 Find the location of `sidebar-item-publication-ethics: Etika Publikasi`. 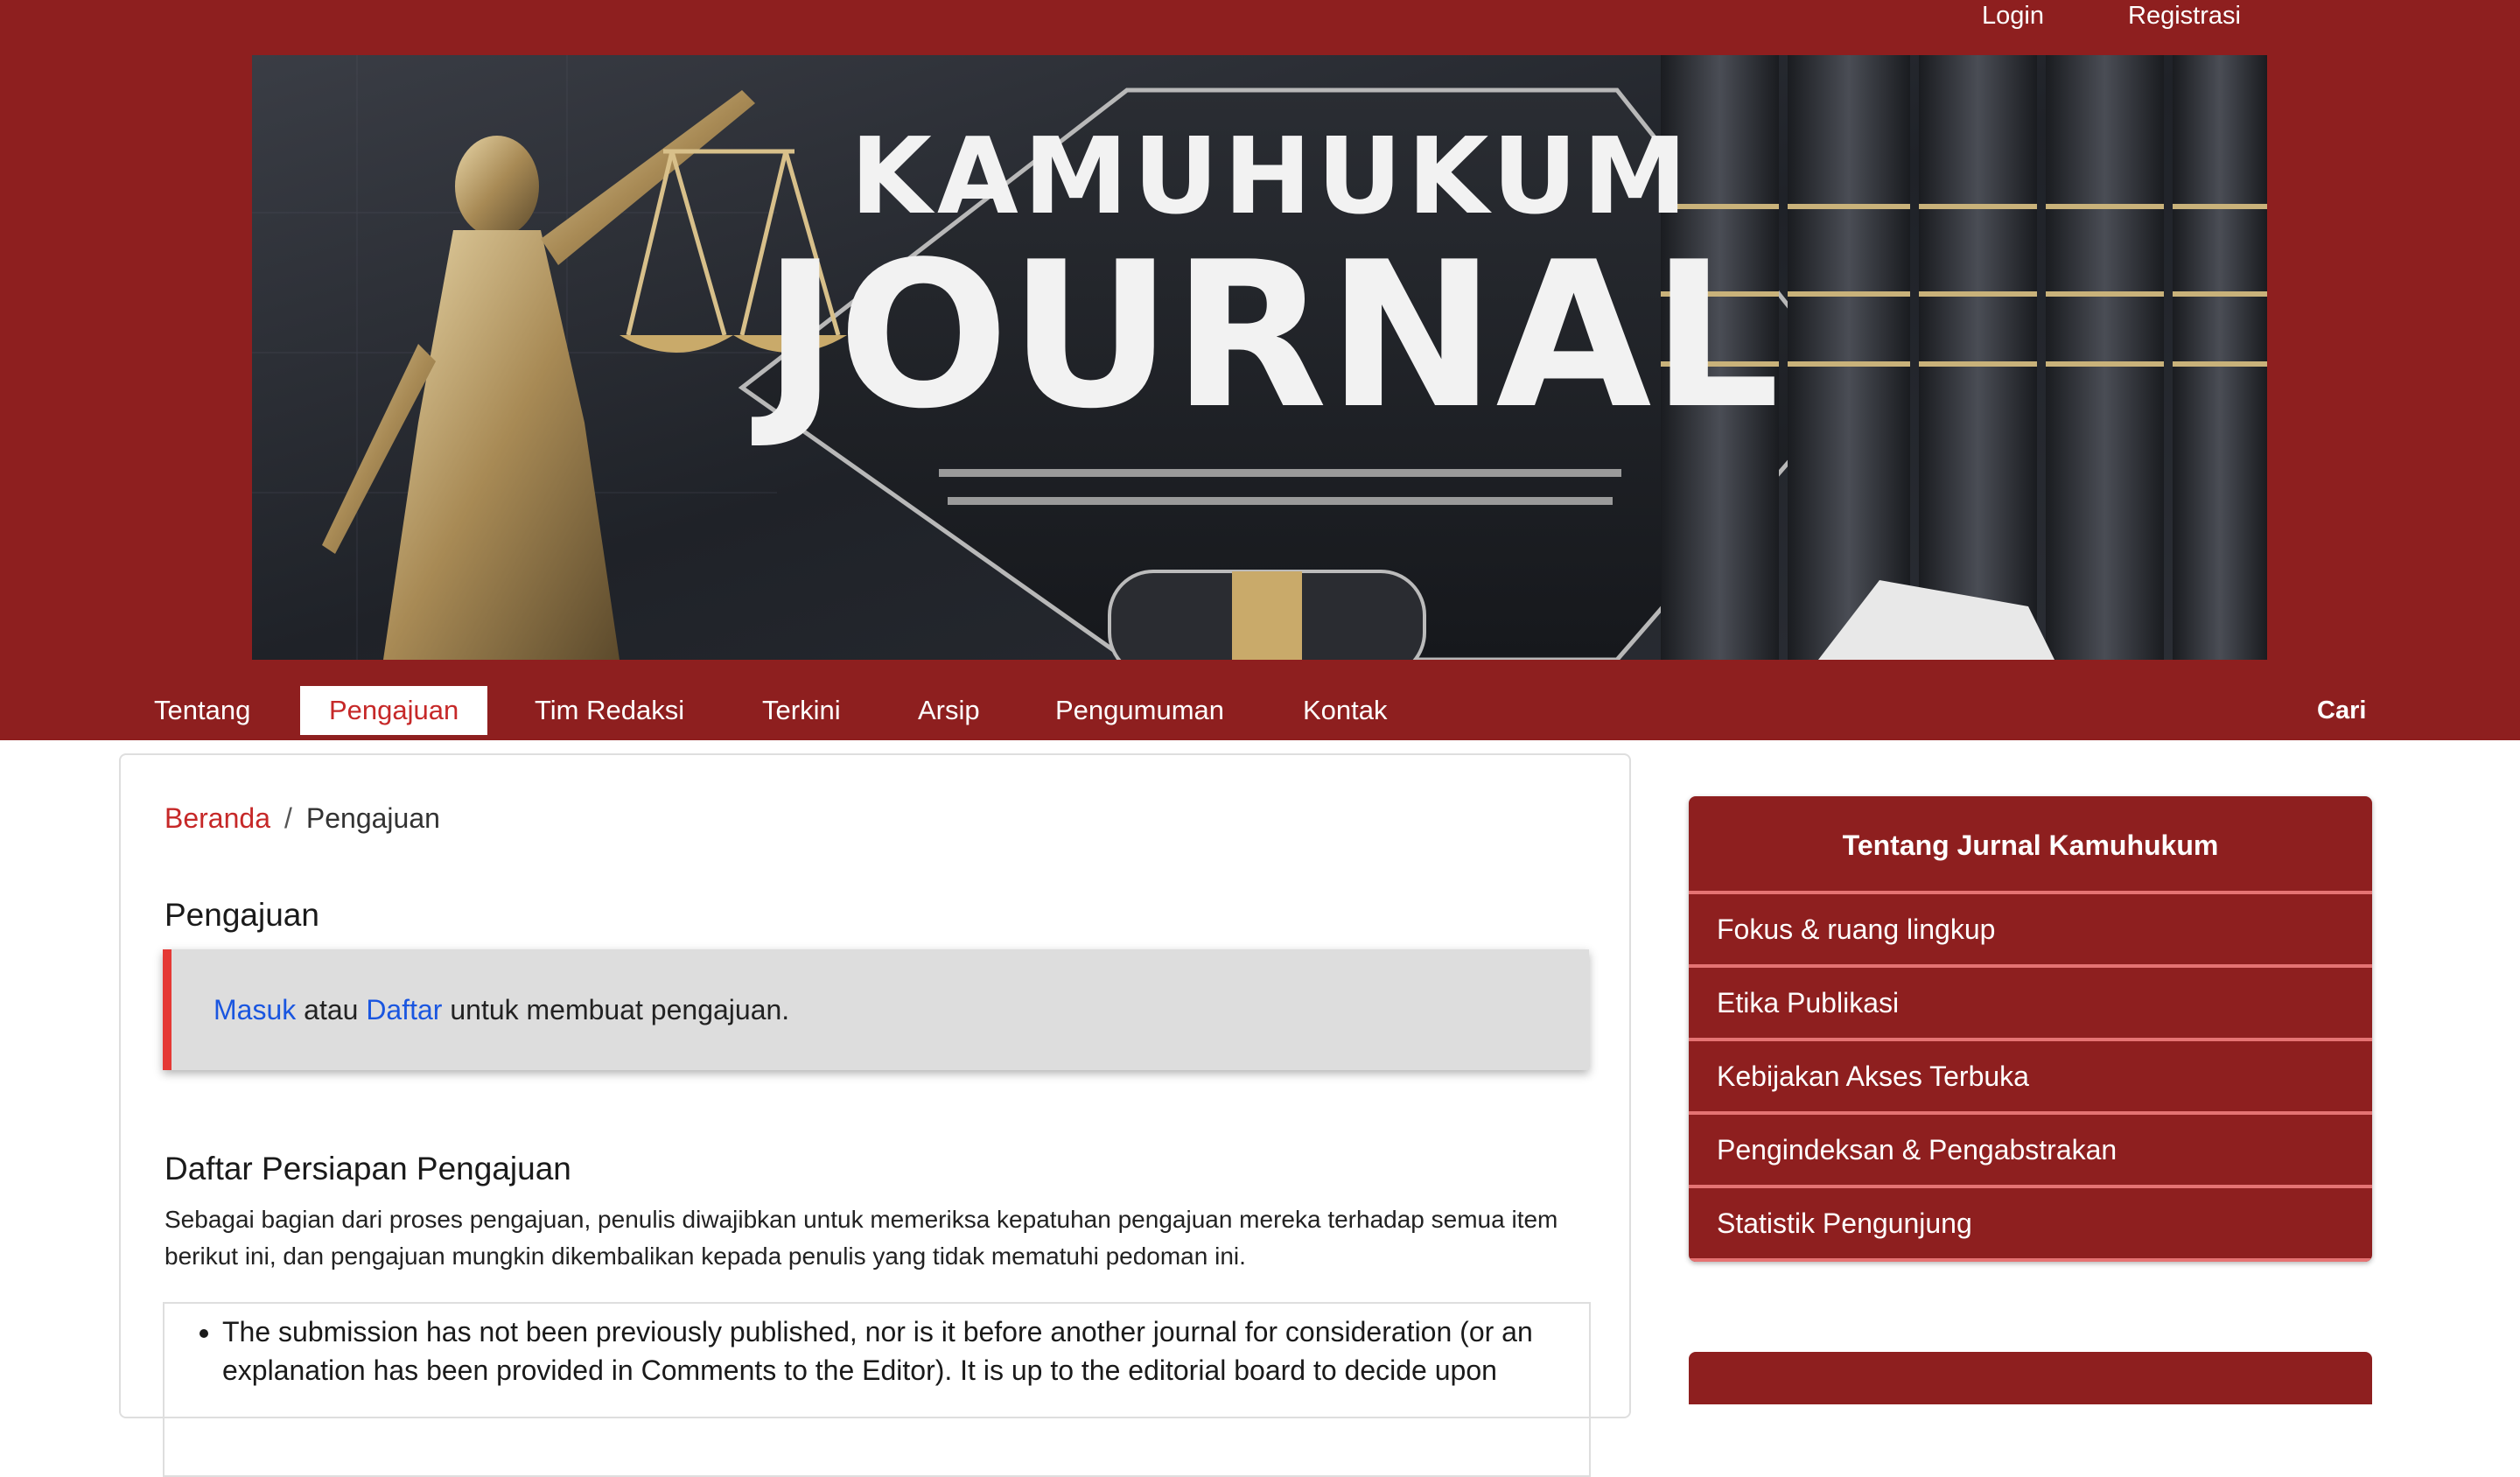

sidebar-item-publication-ethics: Etika Publikasi is located at coordinates (2030, 1004).